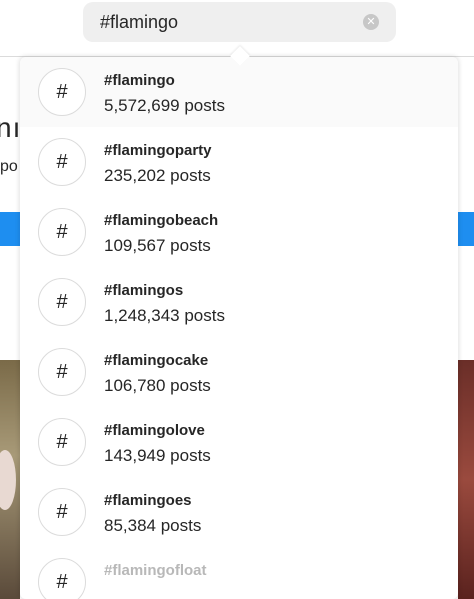 The image size is (474, 599). Describe the element at coordinates (164, 315) in the screenshot. I see `post-count: 1,248,343 posts` at that location.